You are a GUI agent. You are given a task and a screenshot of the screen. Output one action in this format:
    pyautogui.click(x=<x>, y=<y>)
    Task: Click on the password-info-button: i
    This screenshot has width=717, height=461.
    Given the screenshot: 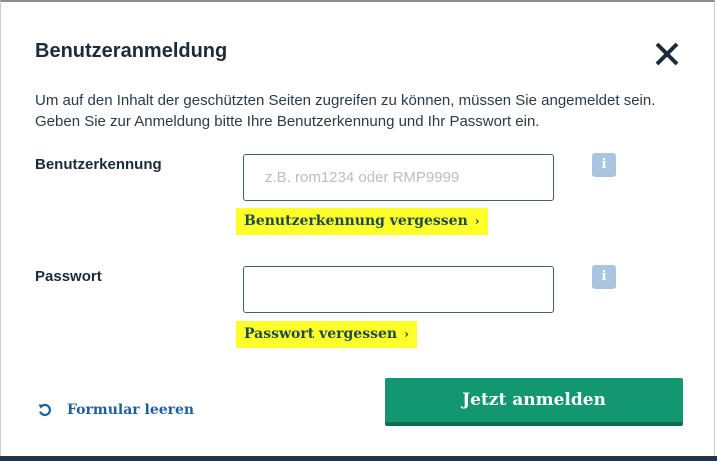 What is the action you would take?
    pyautogui.click(x=604, y=277)
    